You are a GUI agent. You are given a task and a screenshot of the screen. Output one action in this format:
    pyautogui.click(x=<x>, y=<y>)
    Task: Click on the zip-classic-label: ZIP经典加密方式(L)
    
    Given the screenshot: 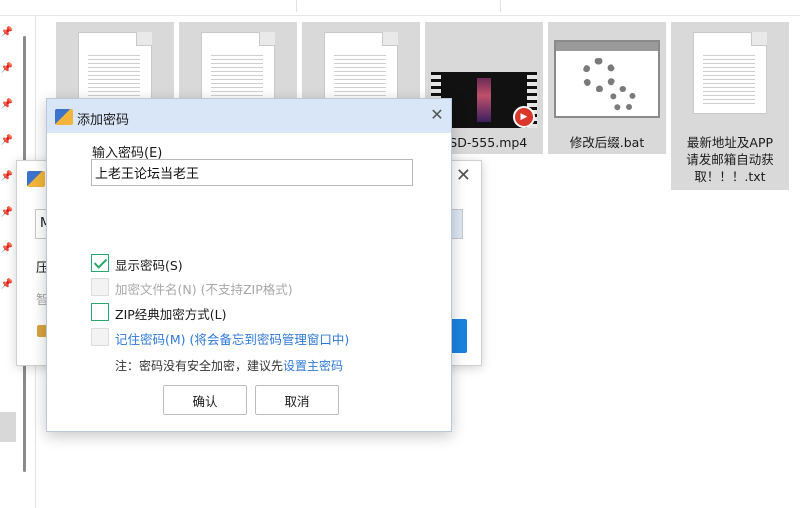 What is the action you would take?
    pyautogui.click(x=171, y=313)
    